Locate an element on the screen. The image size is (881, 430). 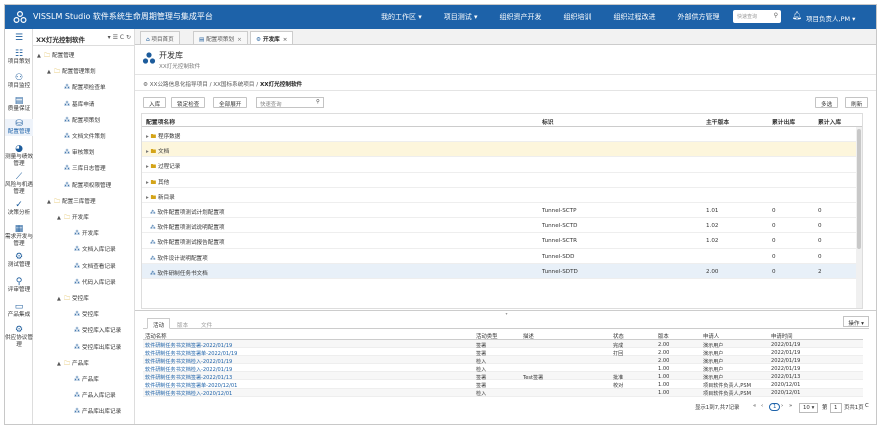
grid-row: ⁂ 软件配置项测试说明配置项 Tunnel-SCTD 1.02 0 0 is located at coordinates (502, 226).